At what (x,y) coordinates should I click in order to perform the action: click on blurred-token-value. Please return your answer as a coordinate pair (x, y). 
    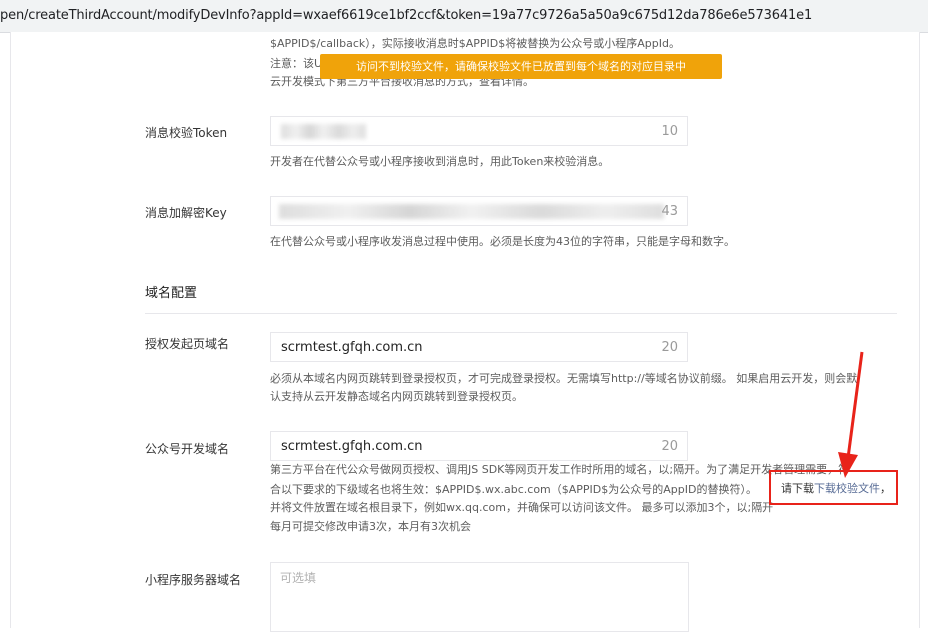
    Looking at the image, I should click on (323, 131).